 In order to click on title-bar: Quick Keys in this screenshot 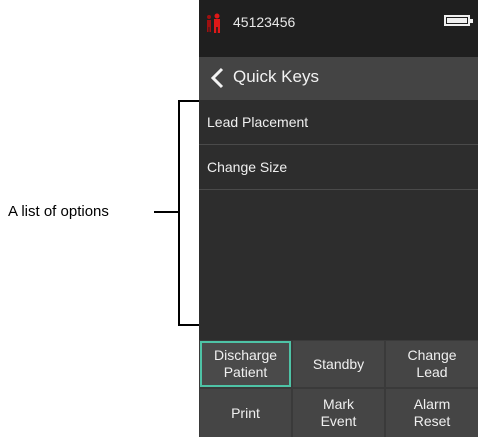, I will do `click(338, 78)`.